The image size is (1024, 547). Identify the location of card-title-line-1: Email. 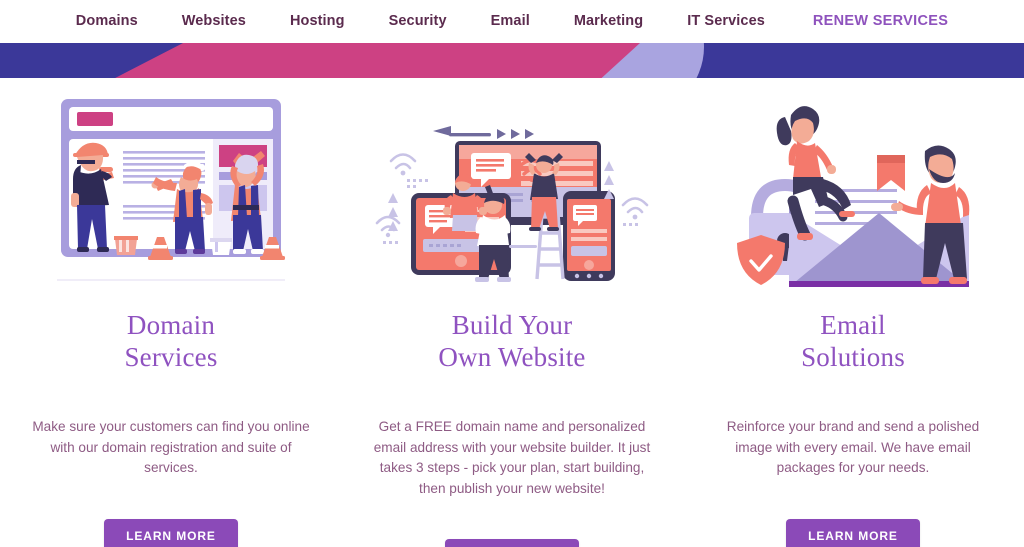
(853, 325).